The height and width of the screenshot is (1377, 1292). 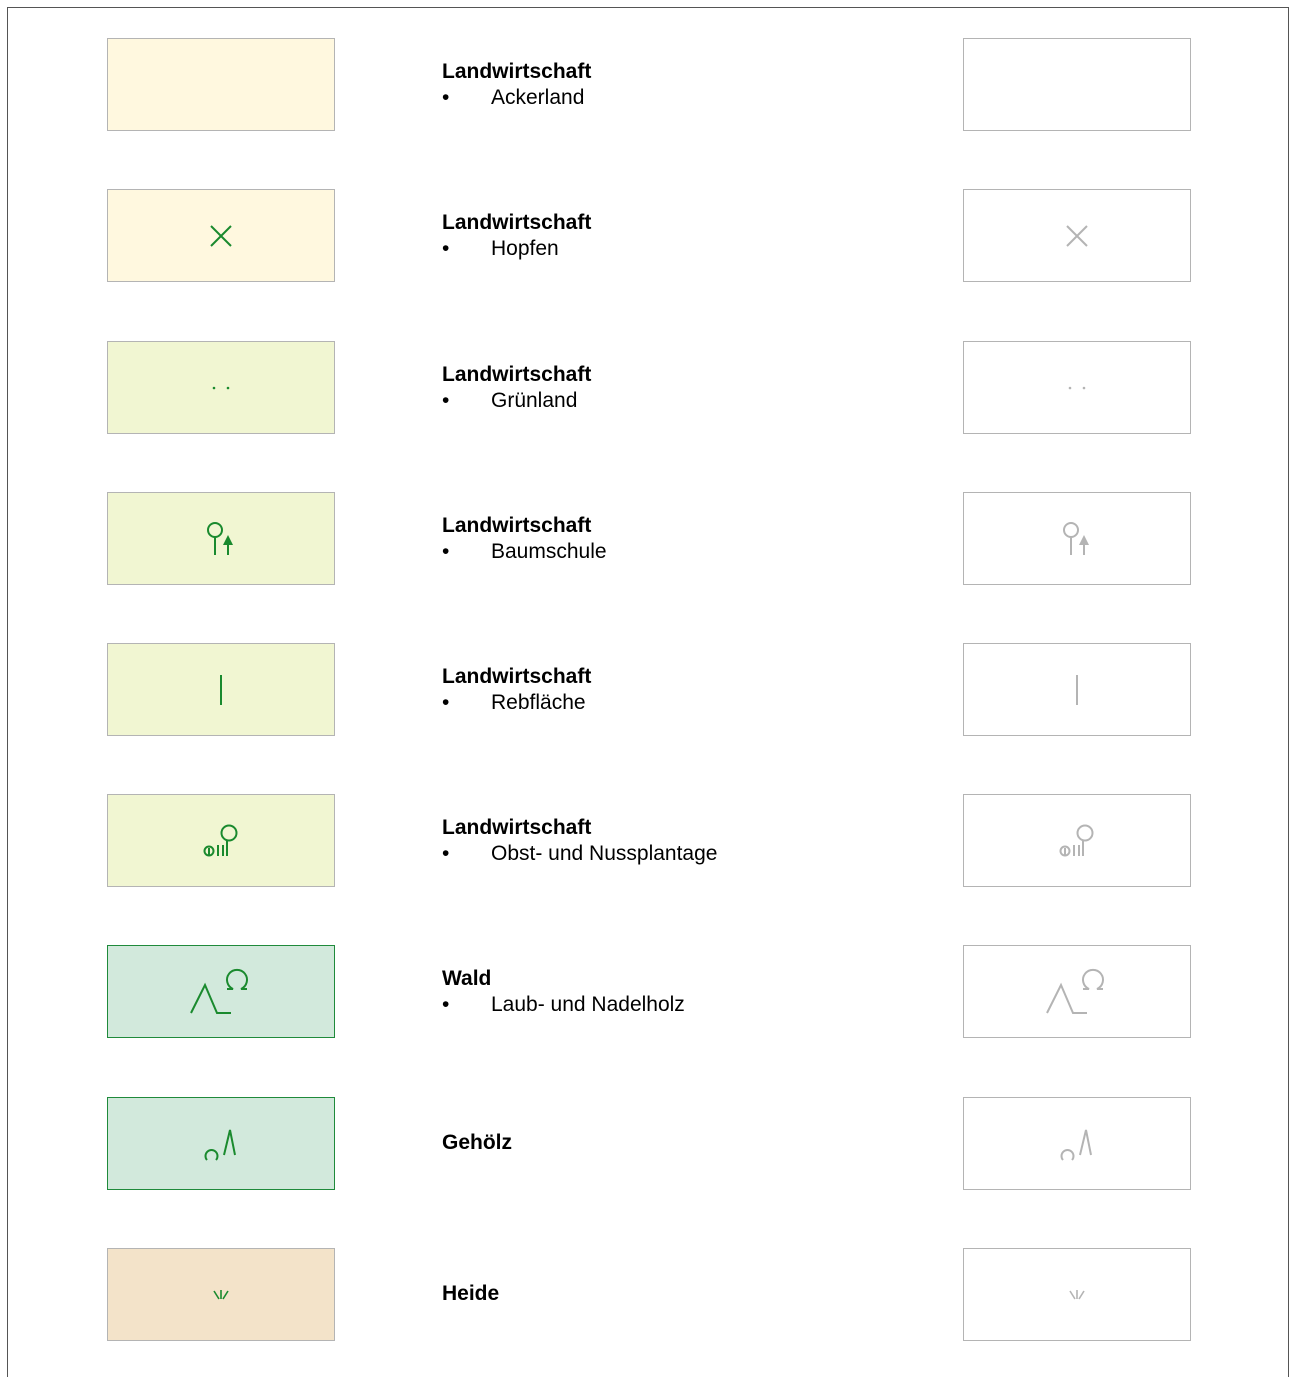 What do you see at coordinates (646, 690) in the screenshot?
I see `legend-row-rebflaeche: Landwirtschaft Rebfläche` at bounding box center [646, 690].